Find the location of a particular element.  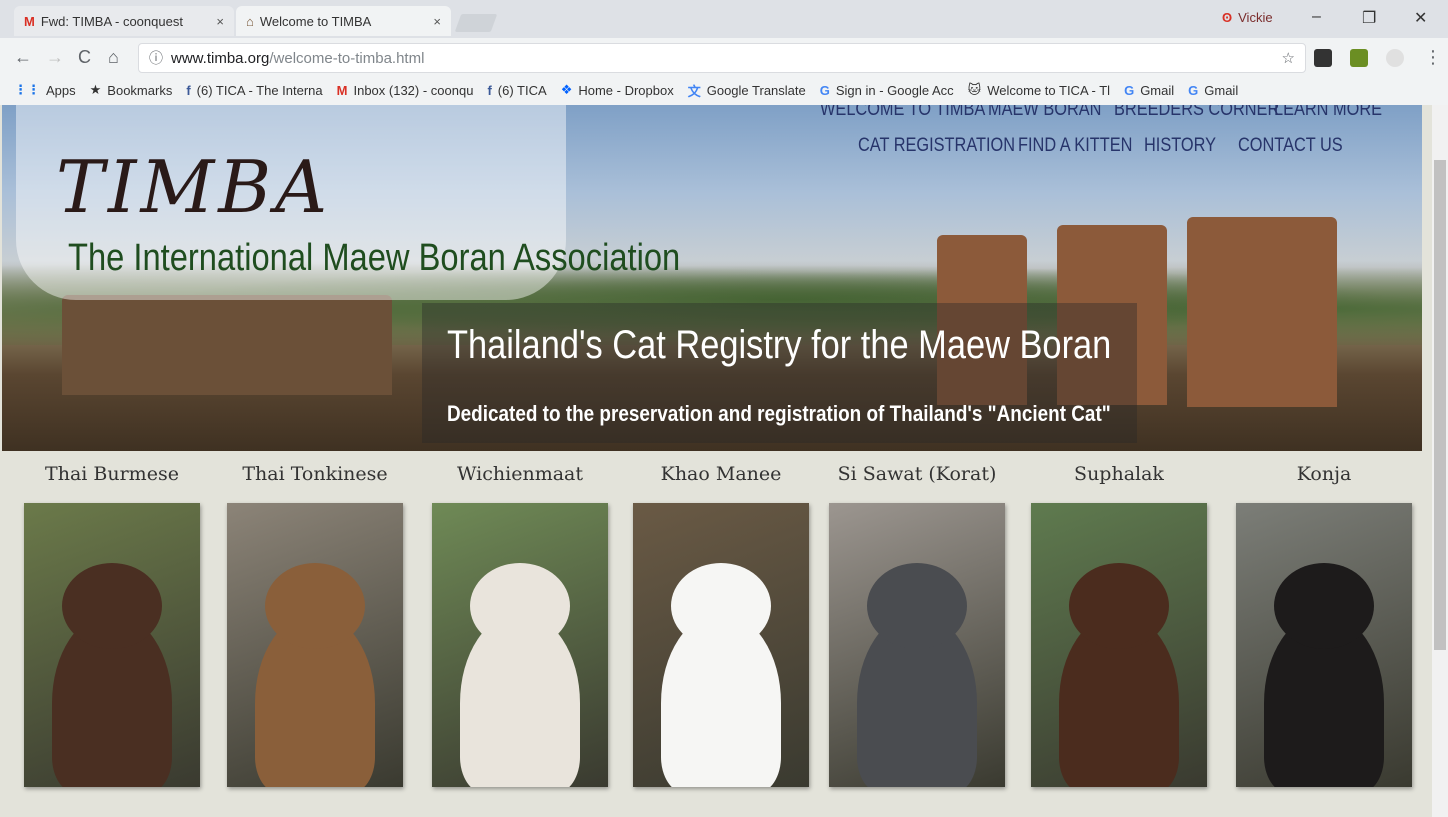

tab-timba: ⌂ Welcome to TIMBA × is located at coordinates (343, 21).